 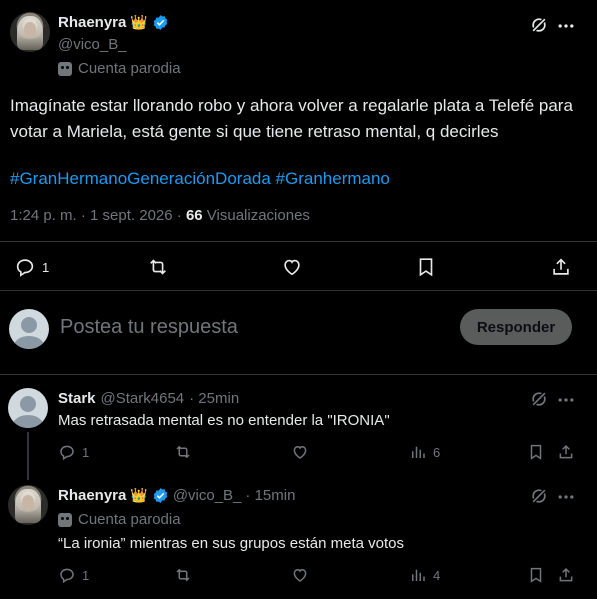 What do you see at coordinates (333, 178) in the screenshot?
I see `hashtag-link: #Granhermano` at bounding box center [333, 178].